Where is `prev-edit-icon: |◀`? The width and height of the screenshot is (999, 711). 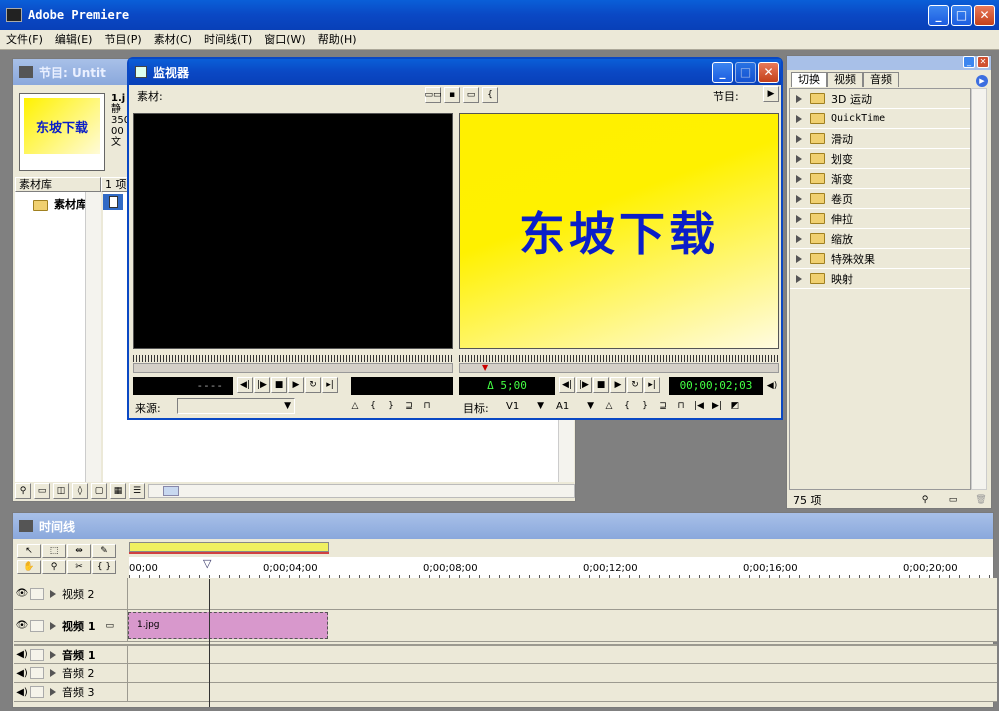 prev-edit-icon: |◀ is located at coordinates (699, 406).